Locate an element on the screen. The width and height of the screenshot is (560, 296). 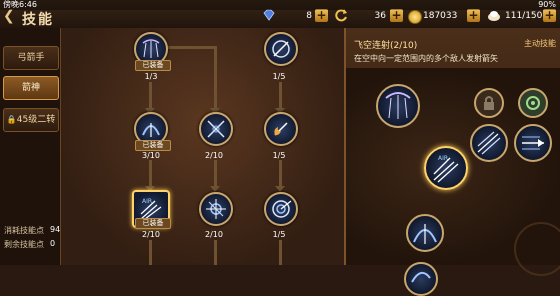
skill-node-target-arrow is located at coordinates (281, 49).